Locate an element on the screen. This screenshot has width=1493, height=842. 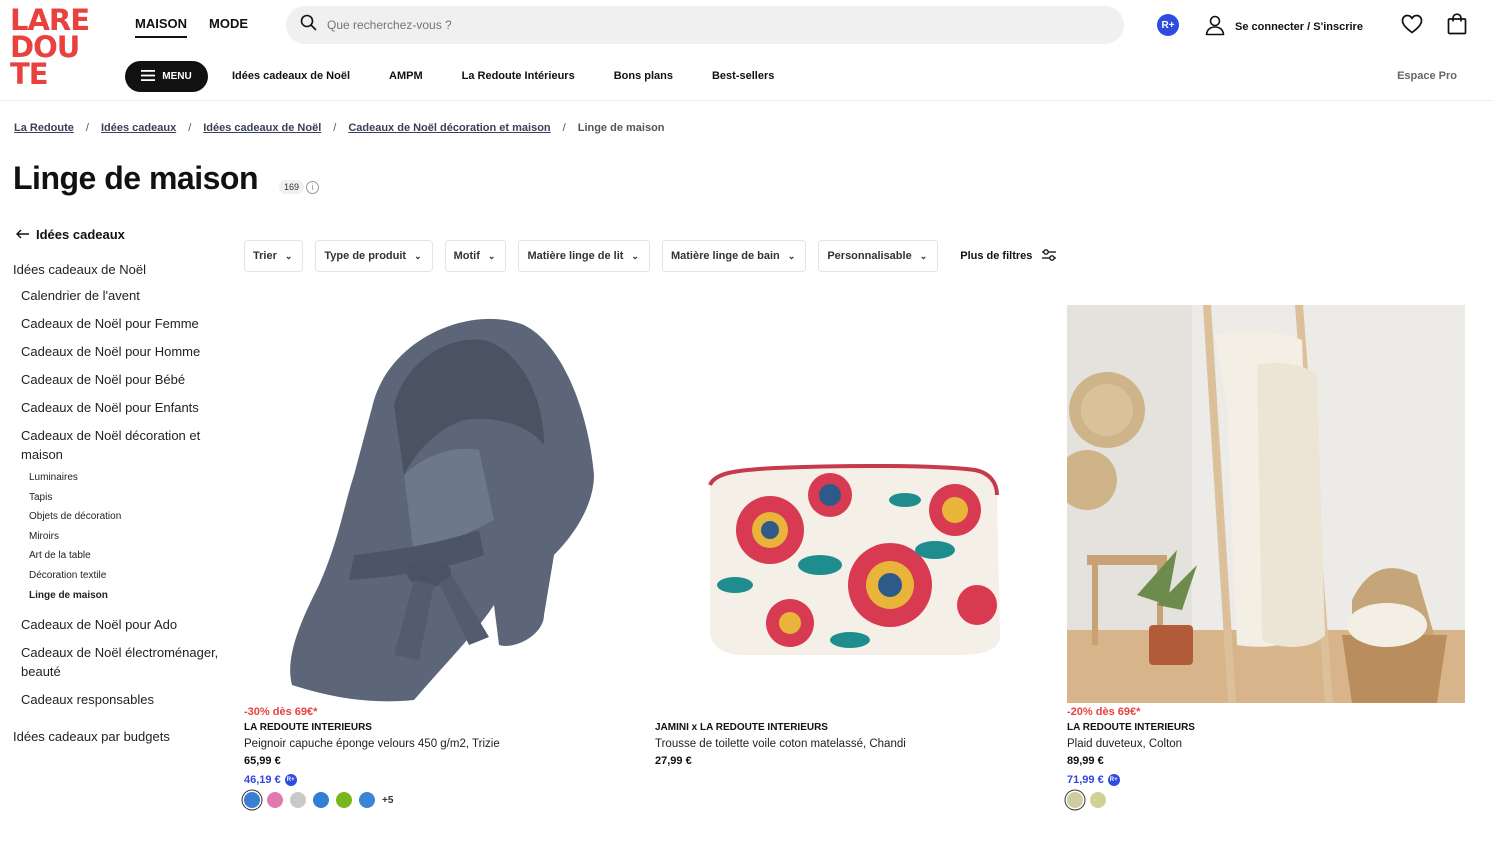
user-icon is located at coordinates (1215, 26).